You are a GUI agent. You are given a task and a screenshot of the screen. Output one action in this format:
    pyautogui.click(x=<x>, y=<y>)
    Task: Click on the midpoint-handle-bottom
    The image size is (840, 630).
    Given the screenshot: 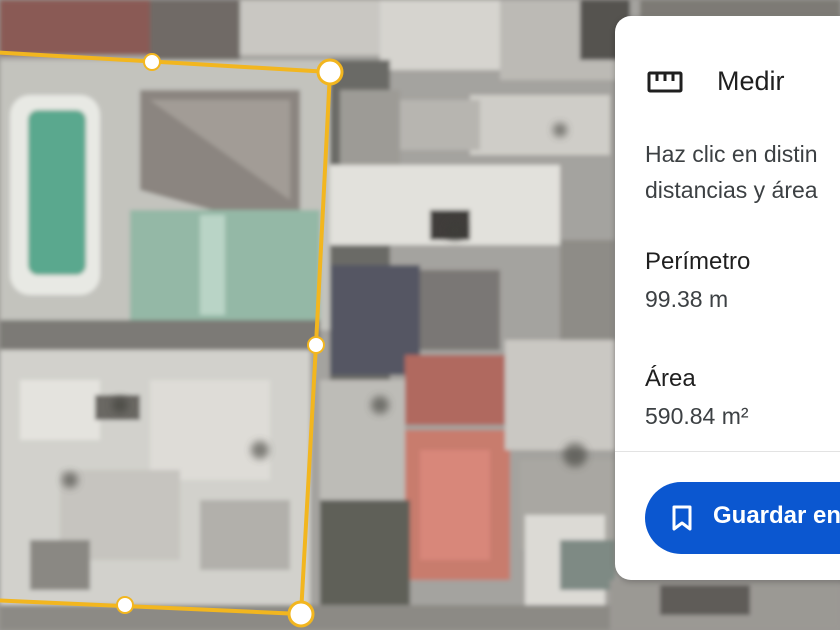 What is the action you would take?
    pyautogui.click(x=125, y=605)
    